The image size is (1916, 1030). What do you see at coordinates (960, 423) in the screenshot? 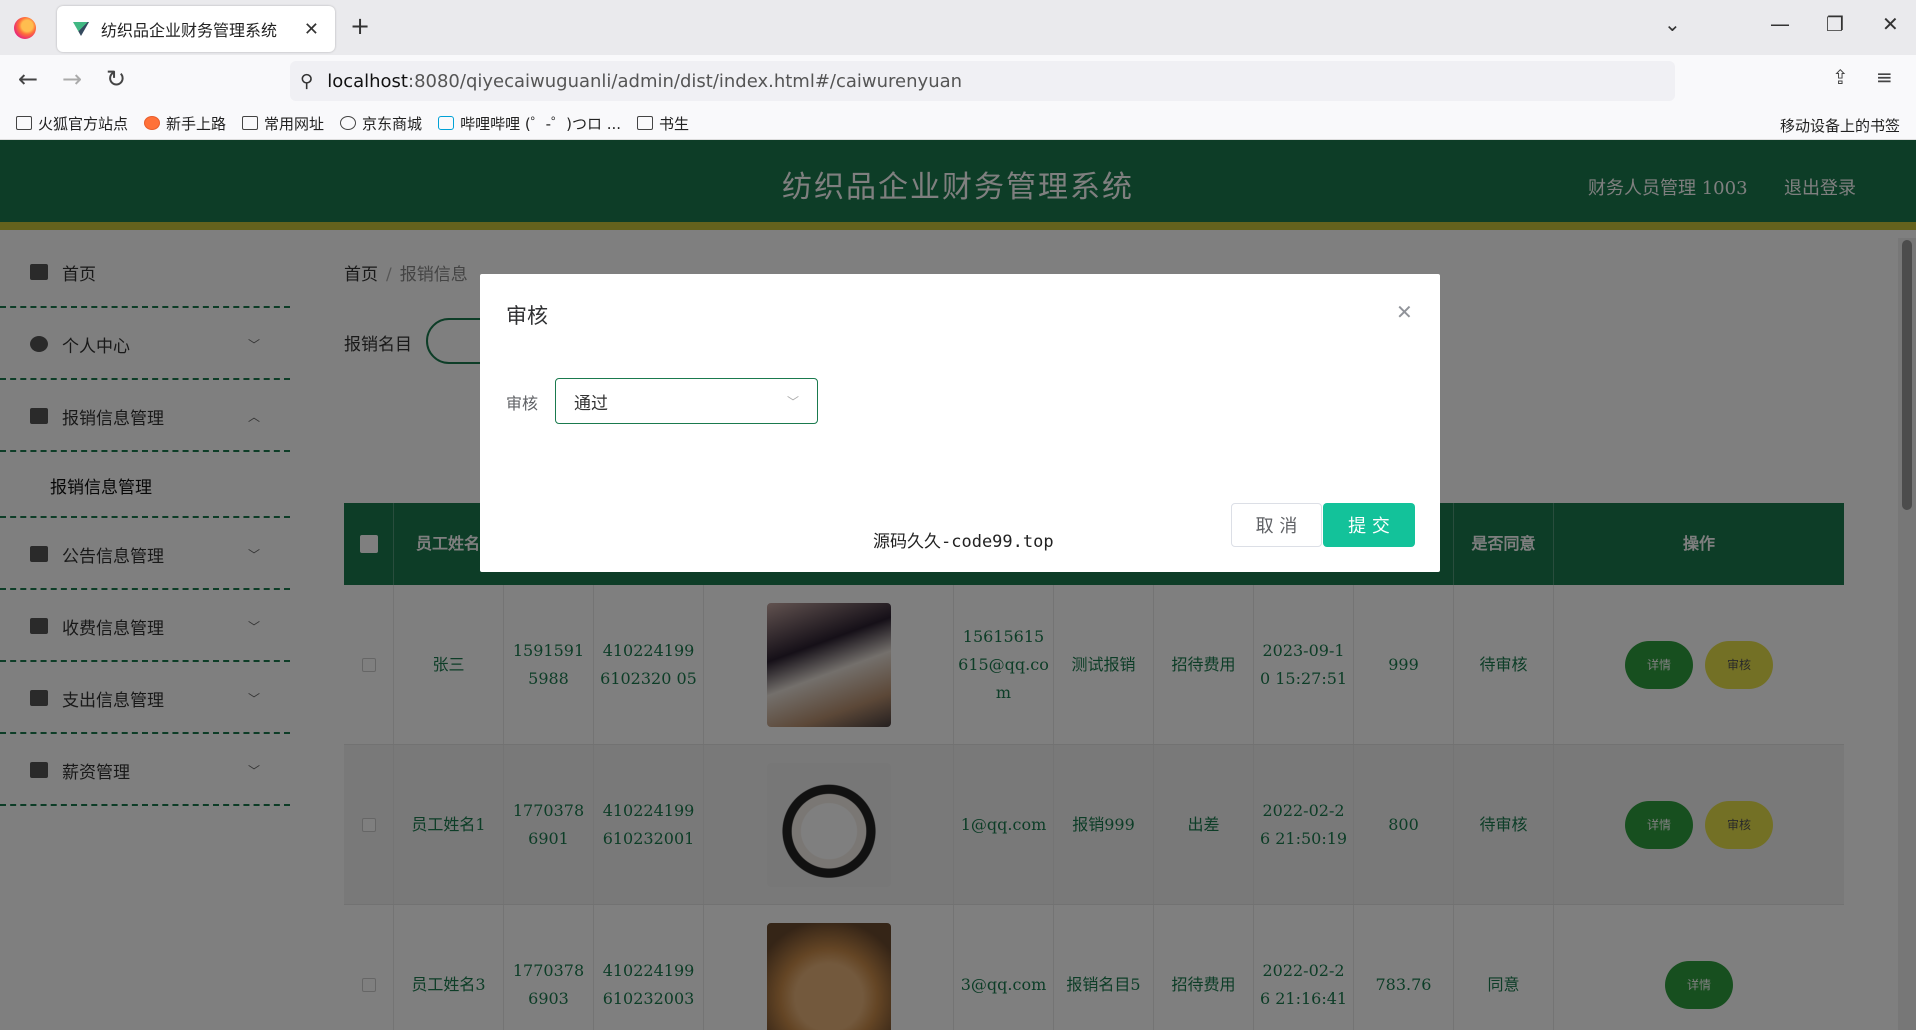
I see `audit-dialog: 审核 ✕ 审核 通过 ﹀ 源码久久-code99.top 取 消 提 交` at bounding box center [960, 423].